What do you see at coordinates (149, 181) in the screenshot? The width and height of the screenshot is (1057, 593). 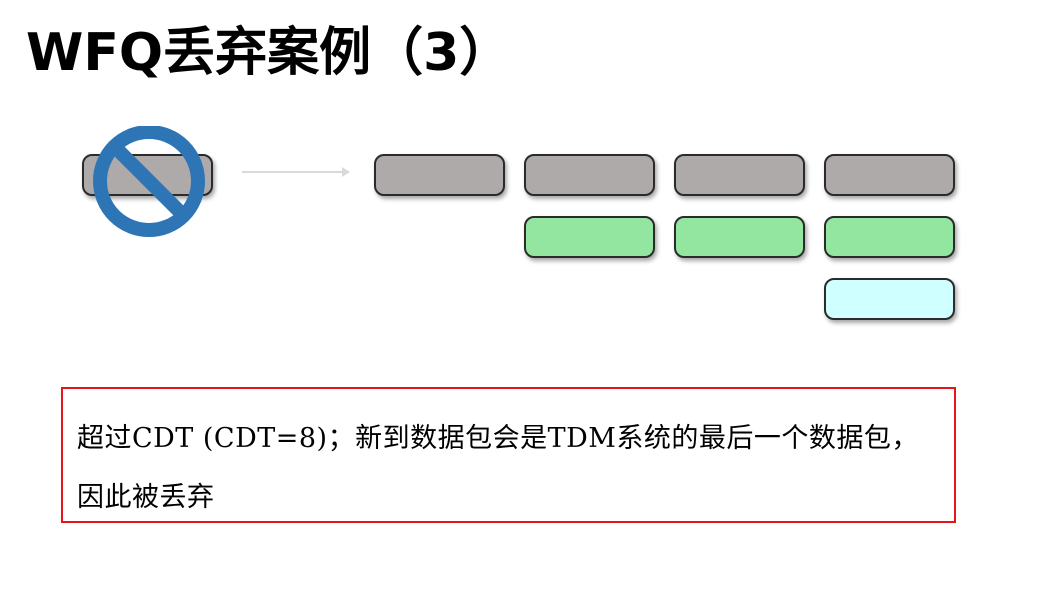 I see `prohibited-icon` at bounding box center [149, 181].